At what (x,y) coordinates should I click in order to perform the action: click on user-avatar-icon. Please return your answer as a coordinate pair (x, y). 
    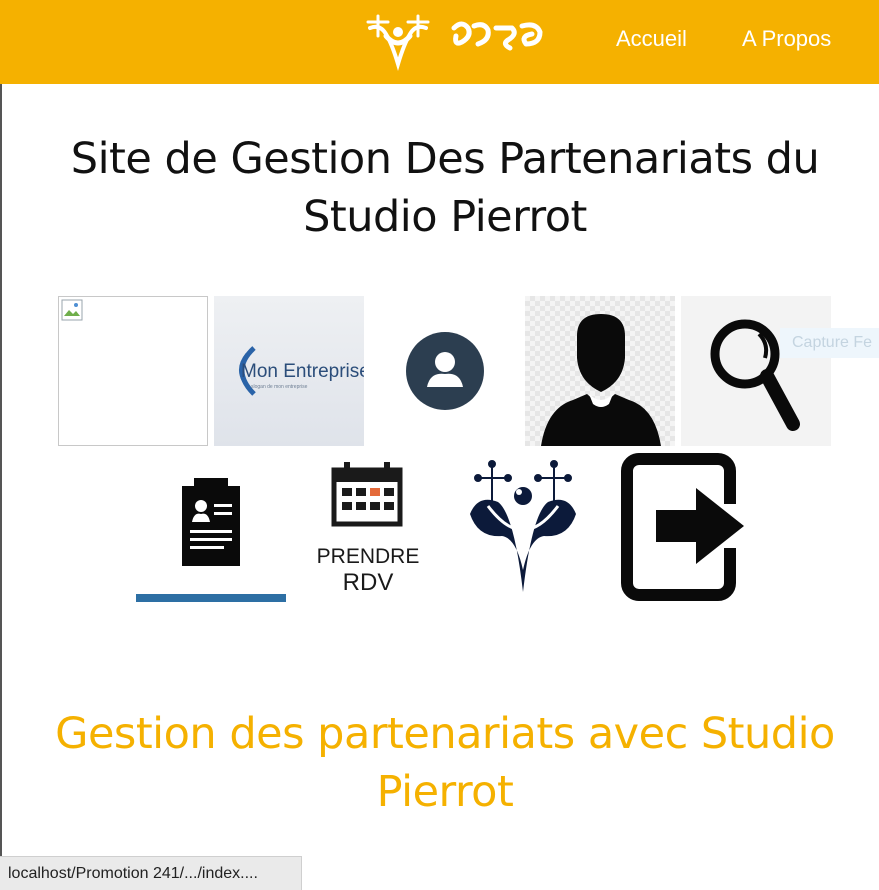
    Looking at the image, I should click on (445, 371).